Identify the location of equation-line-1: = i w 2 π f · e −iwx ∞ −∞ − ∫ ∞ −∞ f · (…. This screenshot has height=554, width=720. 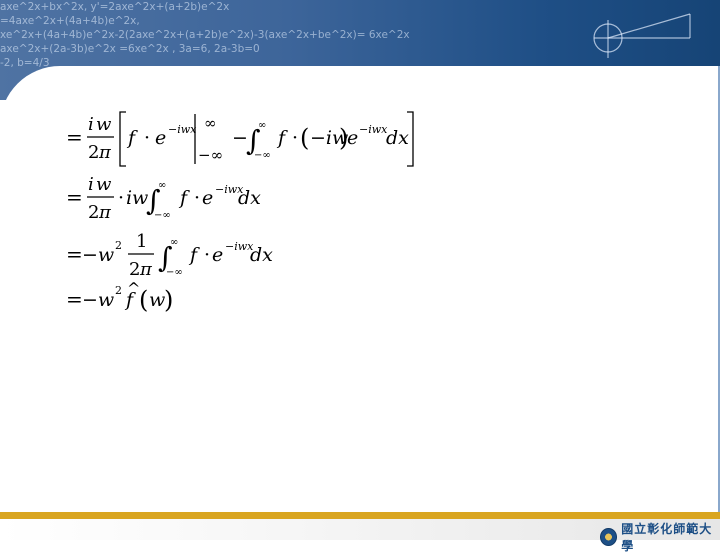
(240, 139).